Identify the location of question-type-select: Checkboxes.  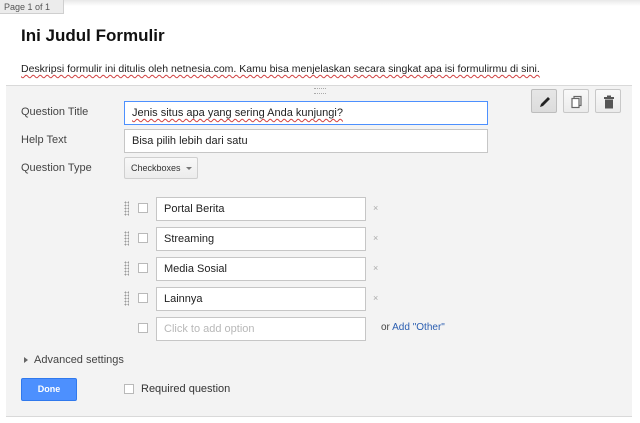
(161, 168).